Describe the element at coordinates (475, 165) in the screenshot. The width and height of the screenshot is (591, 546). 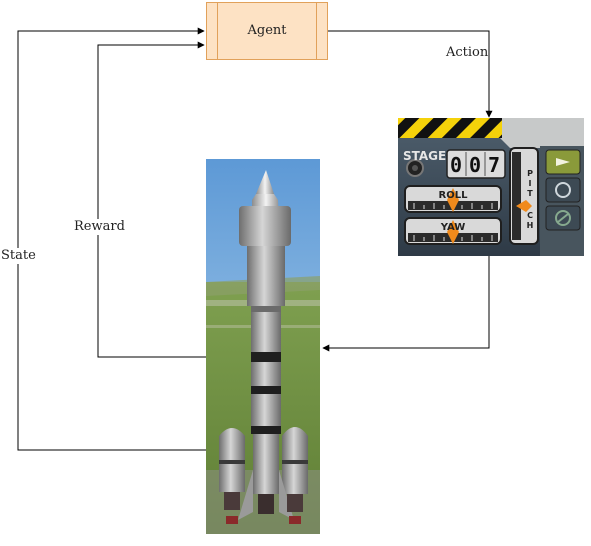
I see `stage-digit-2: 0` at that location.